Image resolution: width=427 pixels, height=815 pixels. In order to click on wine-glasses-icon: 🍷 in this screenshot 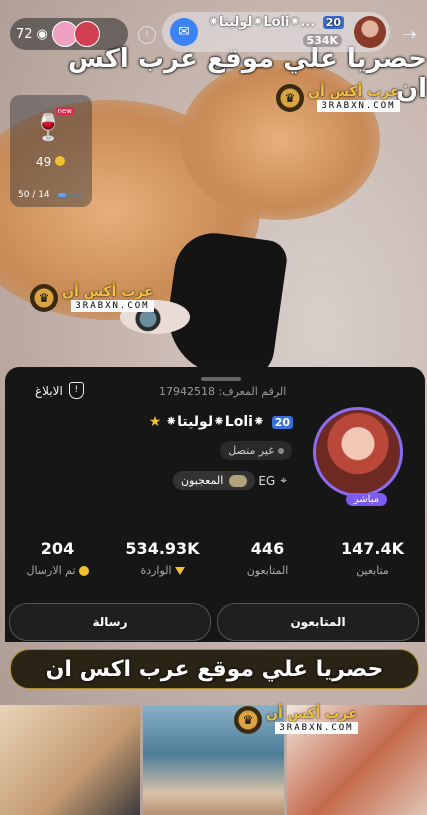, I will do `click(48, 128)`.